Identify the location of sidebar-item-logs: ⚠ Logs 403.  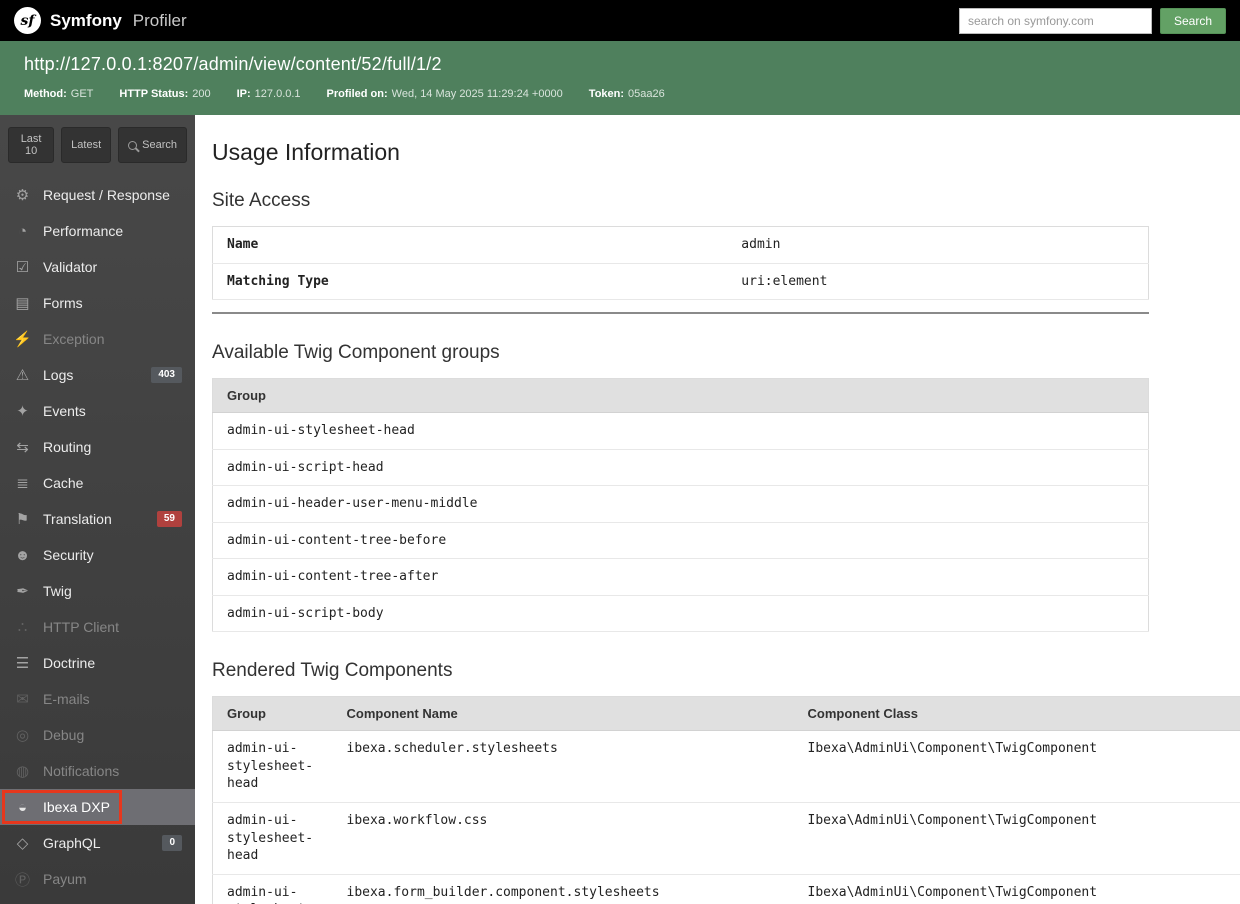
(97, 375).